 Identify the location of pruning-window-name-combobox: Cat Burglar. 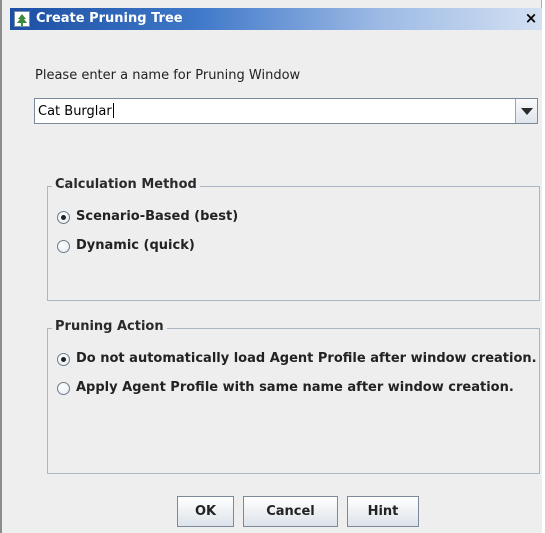
(286, 111).